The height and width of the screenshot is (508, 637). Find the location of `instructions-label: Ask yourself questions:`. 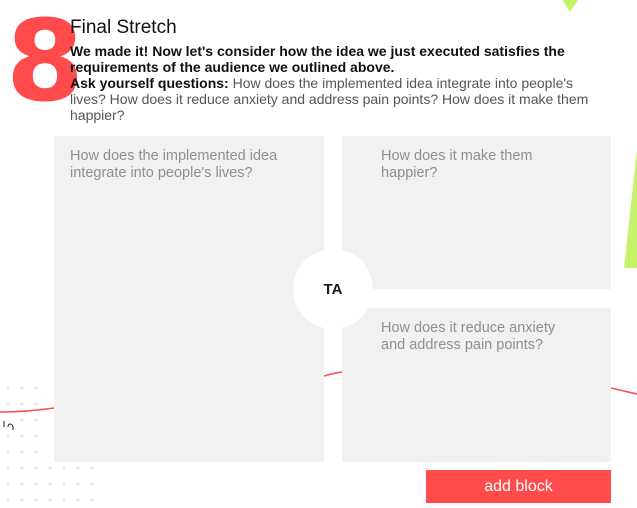

instructions-label: Ask yourself questions: is located at coordinates (149, 83).